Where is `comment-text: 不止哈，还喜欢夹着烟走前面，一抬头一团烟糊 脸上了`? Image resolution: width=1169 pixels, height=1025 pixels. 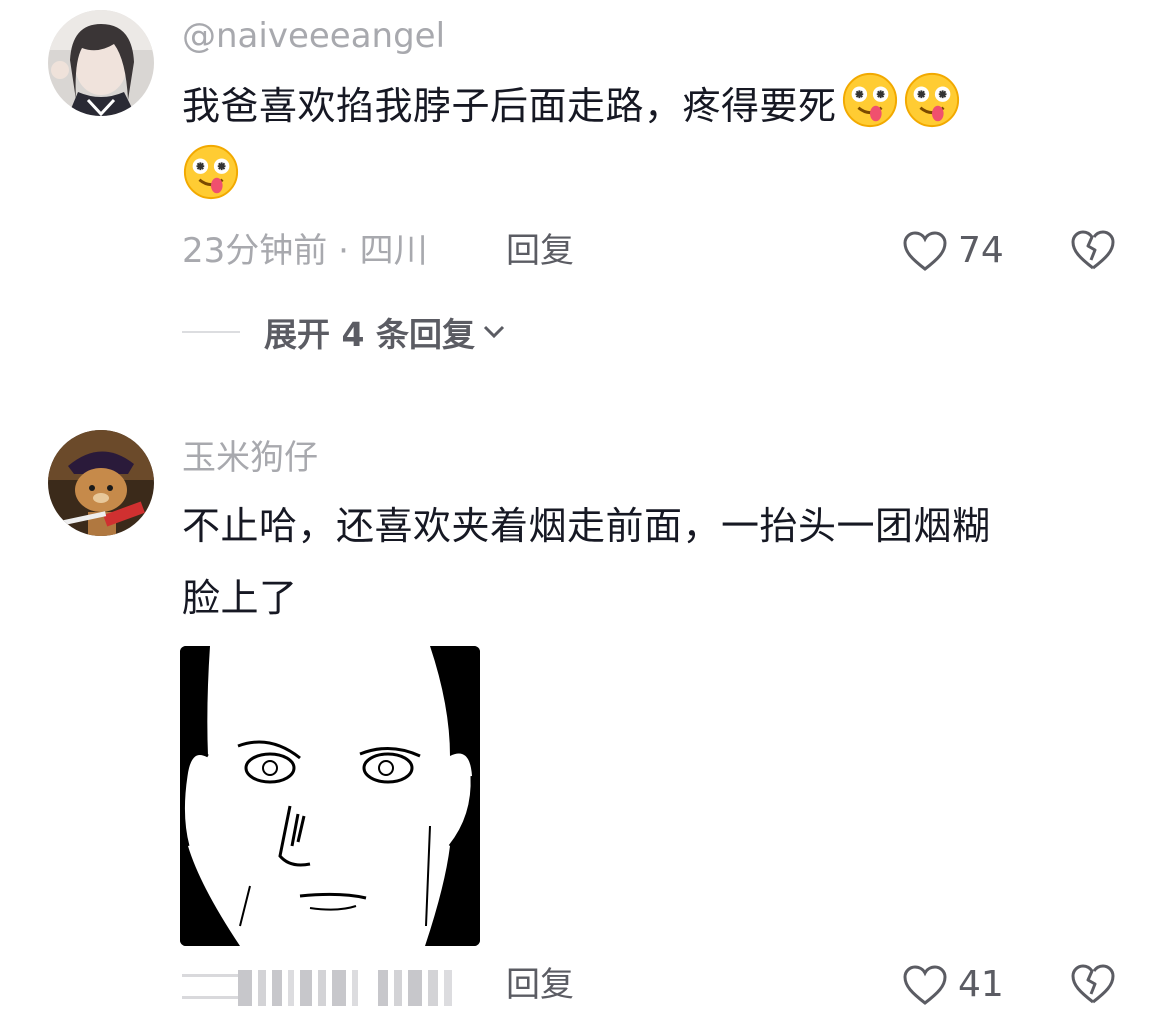 comment-text: 不止哈，还喜欢夹着烟走前面，一抬头一团烟糊 脸上了 is located at coordinates (652, 562).